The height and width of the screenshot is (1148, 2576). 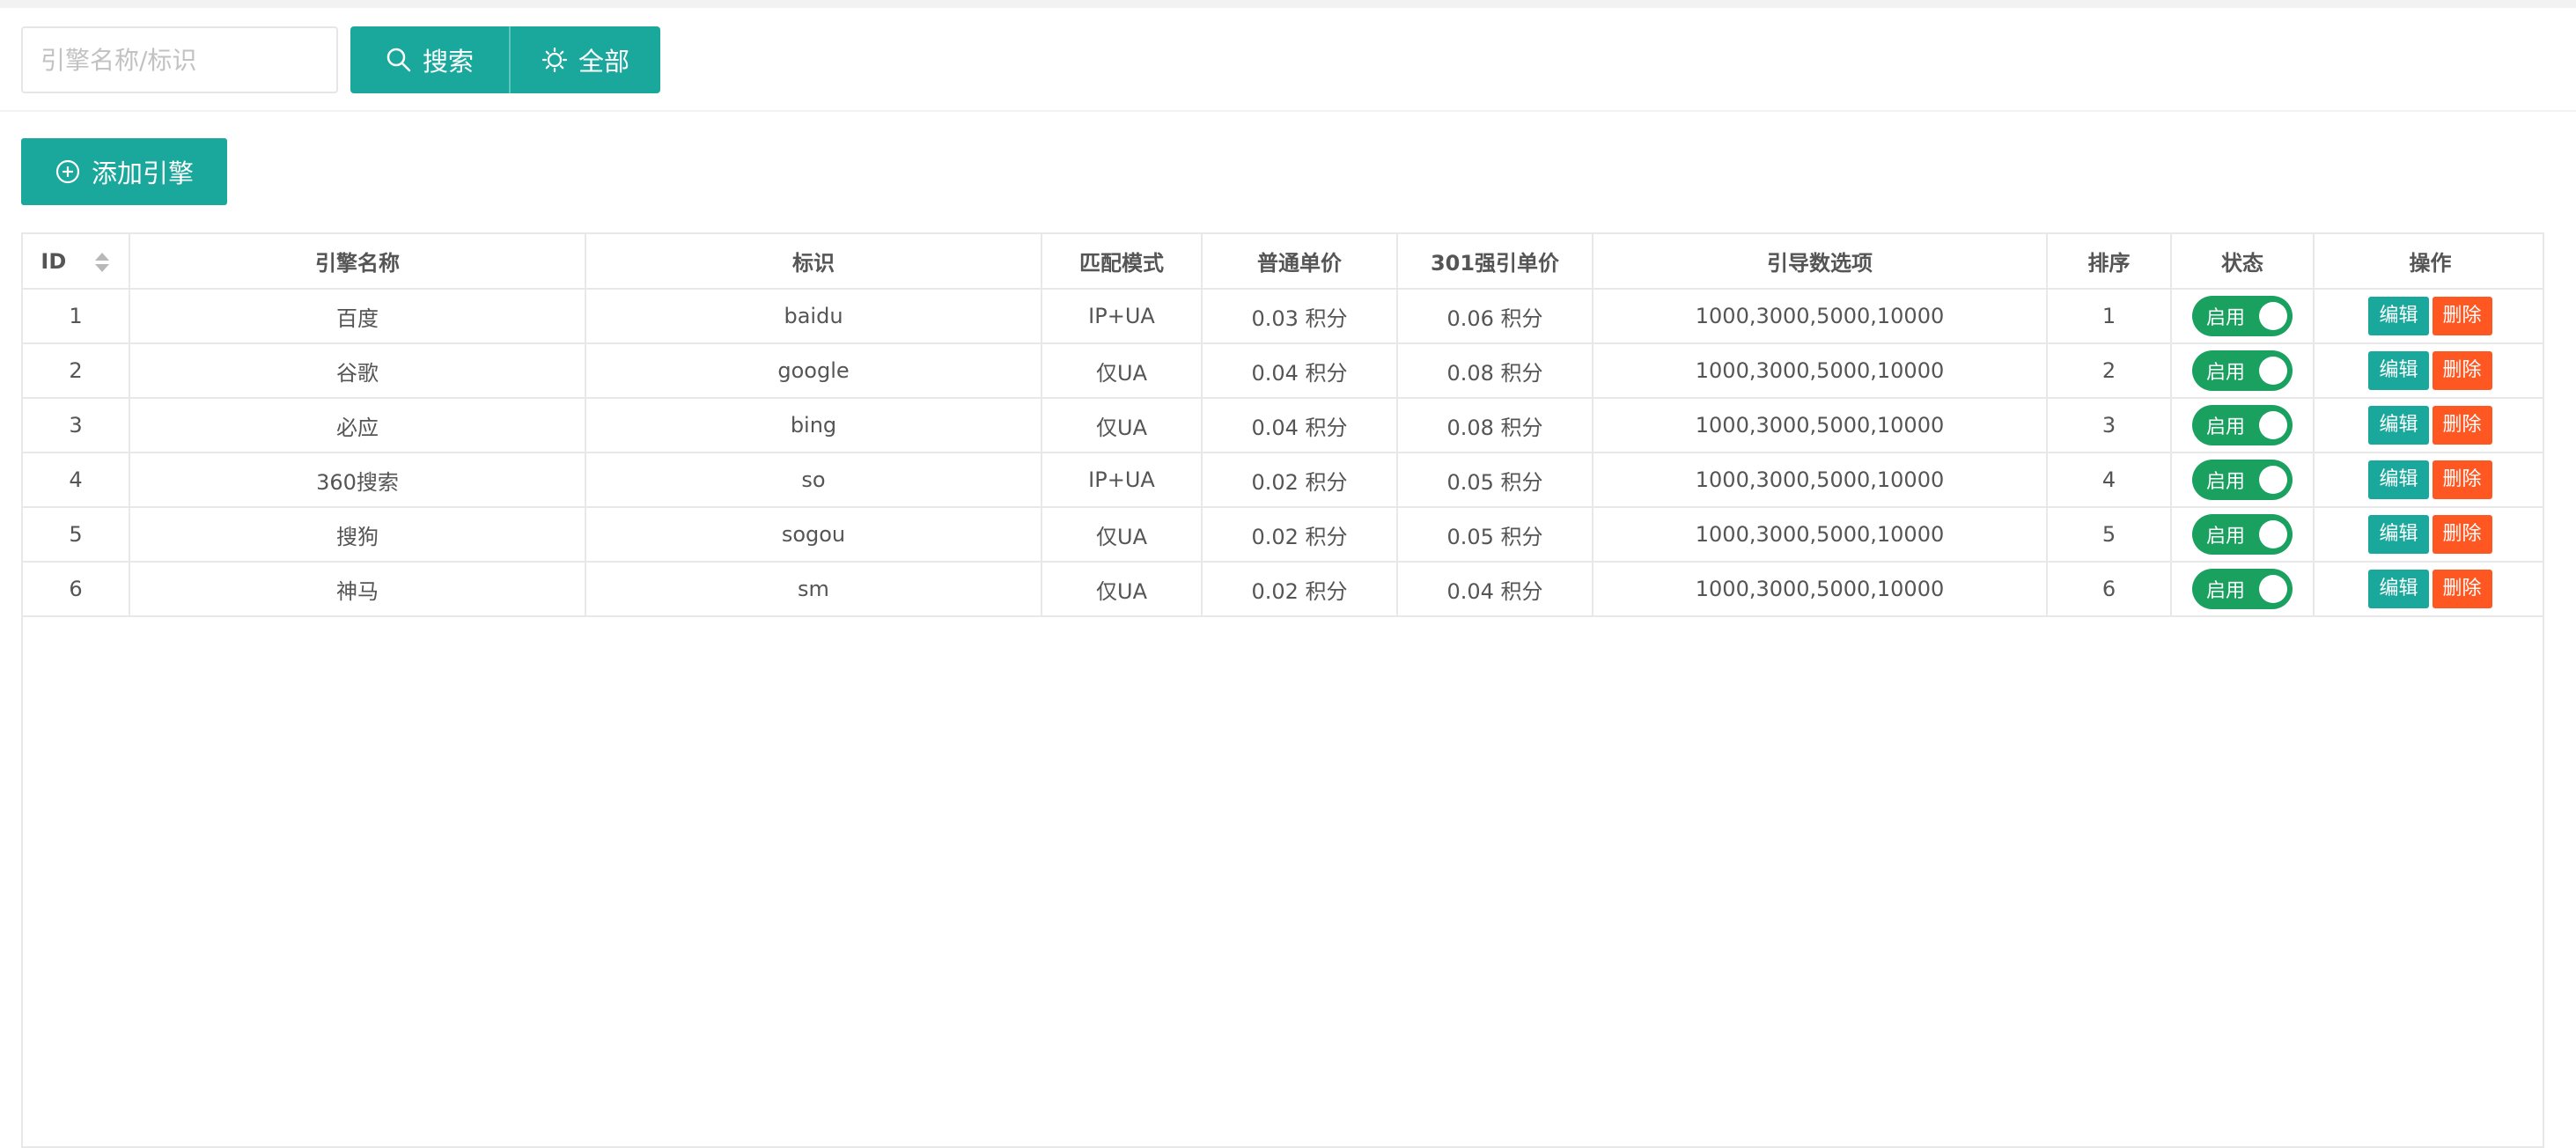 I want to click on sun-icon, so click(x=554, y=60).